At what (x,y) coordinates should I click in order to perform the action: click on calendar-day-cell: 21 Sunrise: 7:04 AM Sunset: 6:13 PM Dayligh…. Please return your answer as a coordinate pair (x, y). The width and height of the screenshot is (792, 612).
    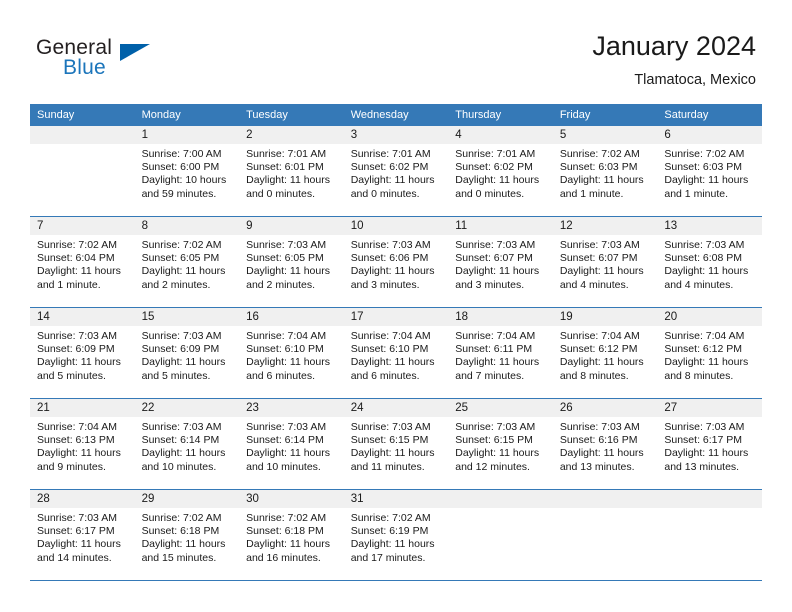
    Looking at the image, I should click on (82, 444).